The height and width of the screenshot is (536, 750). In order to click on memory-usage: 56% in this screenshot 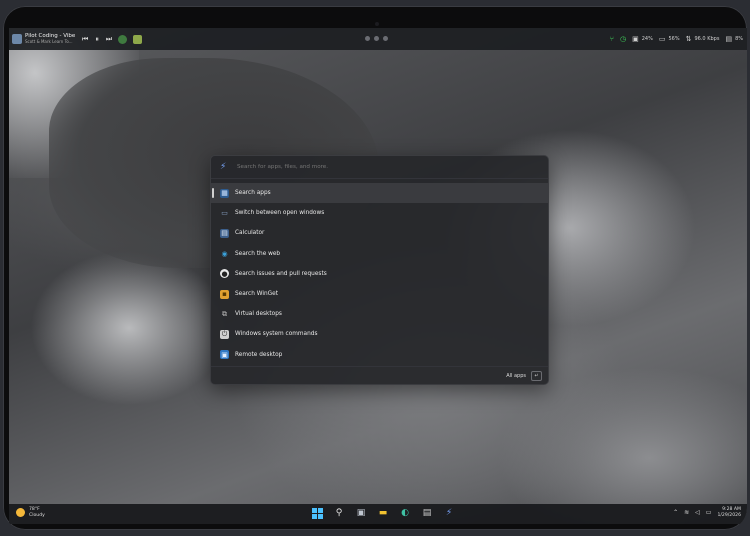, I will do `click(674, 39)`.